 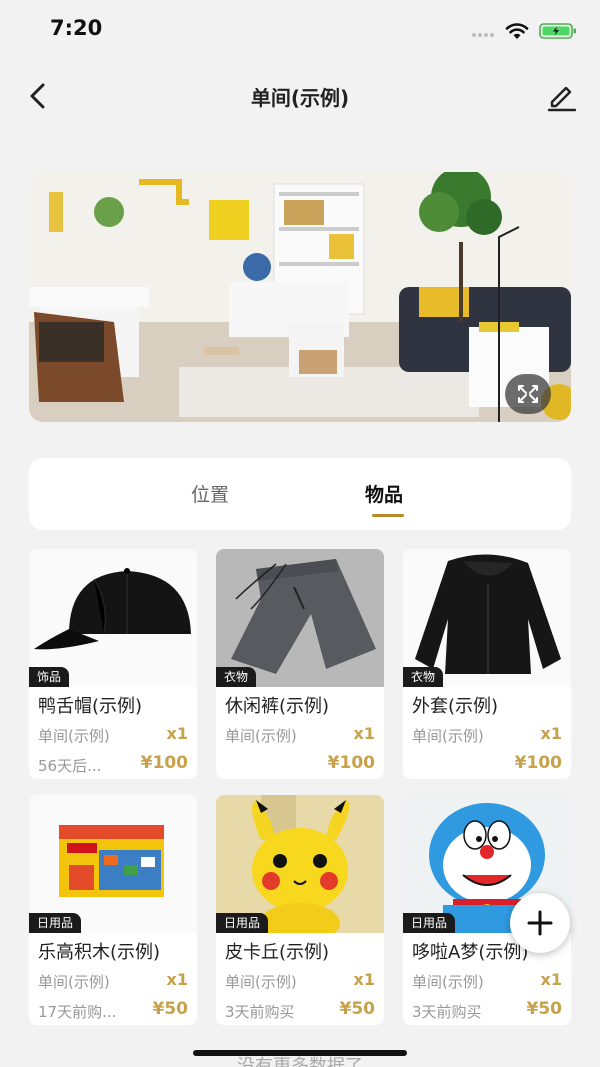 I want to click on item-card: 衣物 外套(示例) 单间(示例) x1 ¥100, so click(x=487, y=664).